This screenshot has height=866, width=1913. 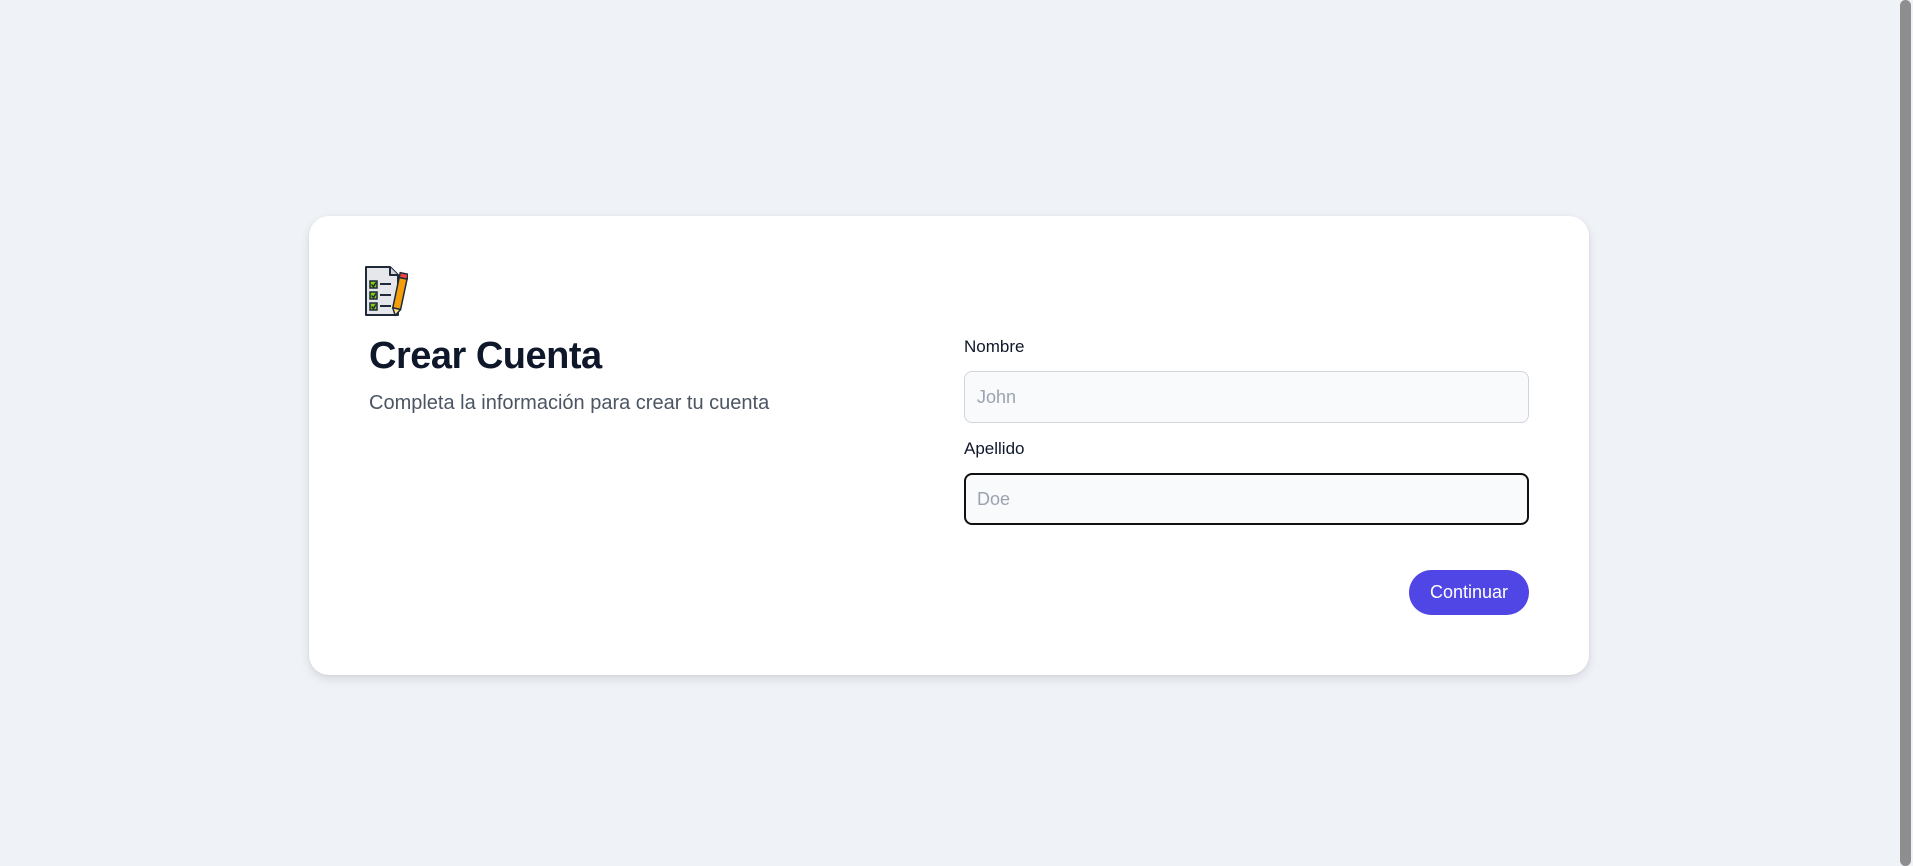 I want to click on first-name-label: Nombre, so click(x=994, y=346).